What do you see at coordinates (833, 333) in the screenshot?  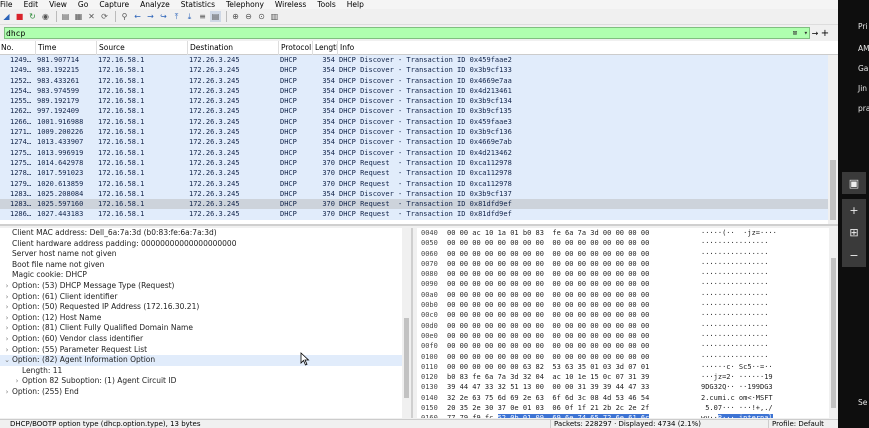 I see `scroll-thumb` at bounding box center [833, 333].